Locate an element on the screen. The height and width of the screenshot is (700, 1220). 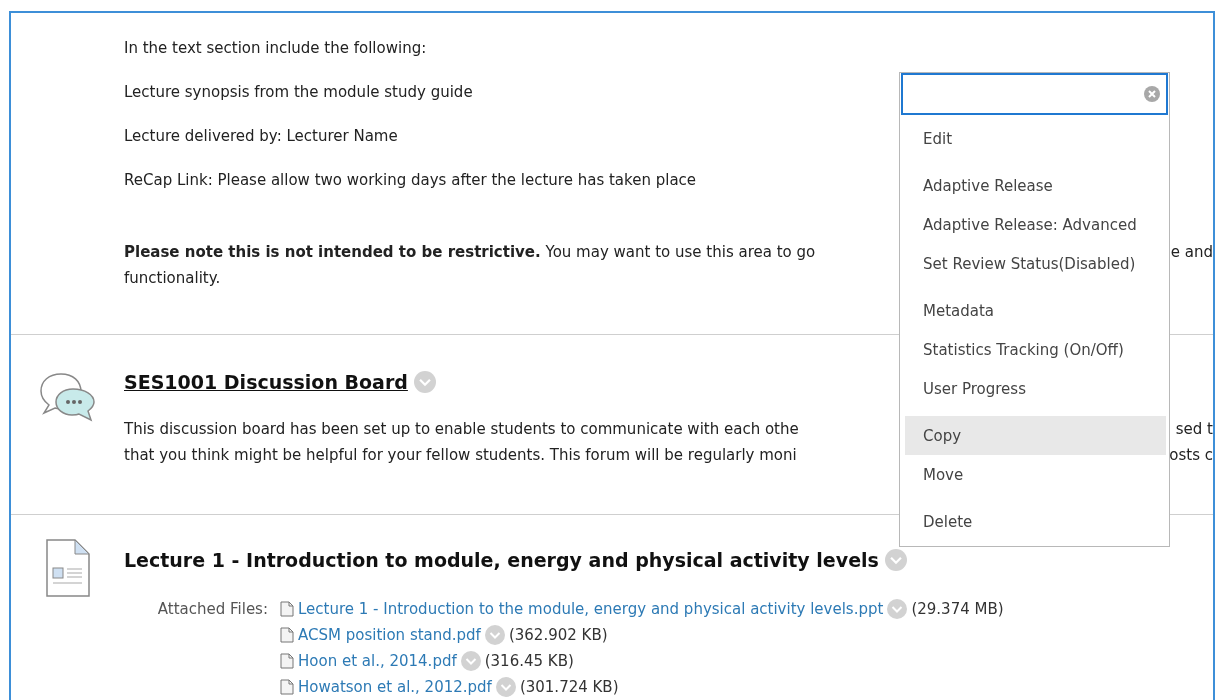
discussion-board-link: SES1001 Discussion Board is located at coordinates (266, 382).